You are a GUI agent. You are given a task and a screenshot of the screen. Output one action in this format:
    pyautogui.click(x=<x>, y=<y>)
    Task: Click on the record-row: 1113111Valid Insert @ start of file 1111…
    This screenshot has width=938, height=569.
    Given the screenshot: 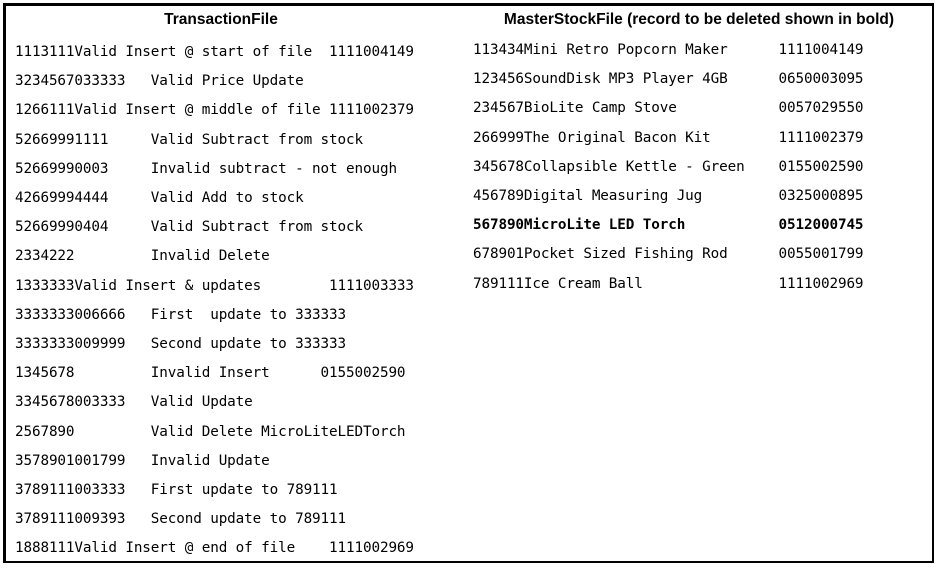 What is the action you would take?
    pyautogui.click(x=214, y=52)
    